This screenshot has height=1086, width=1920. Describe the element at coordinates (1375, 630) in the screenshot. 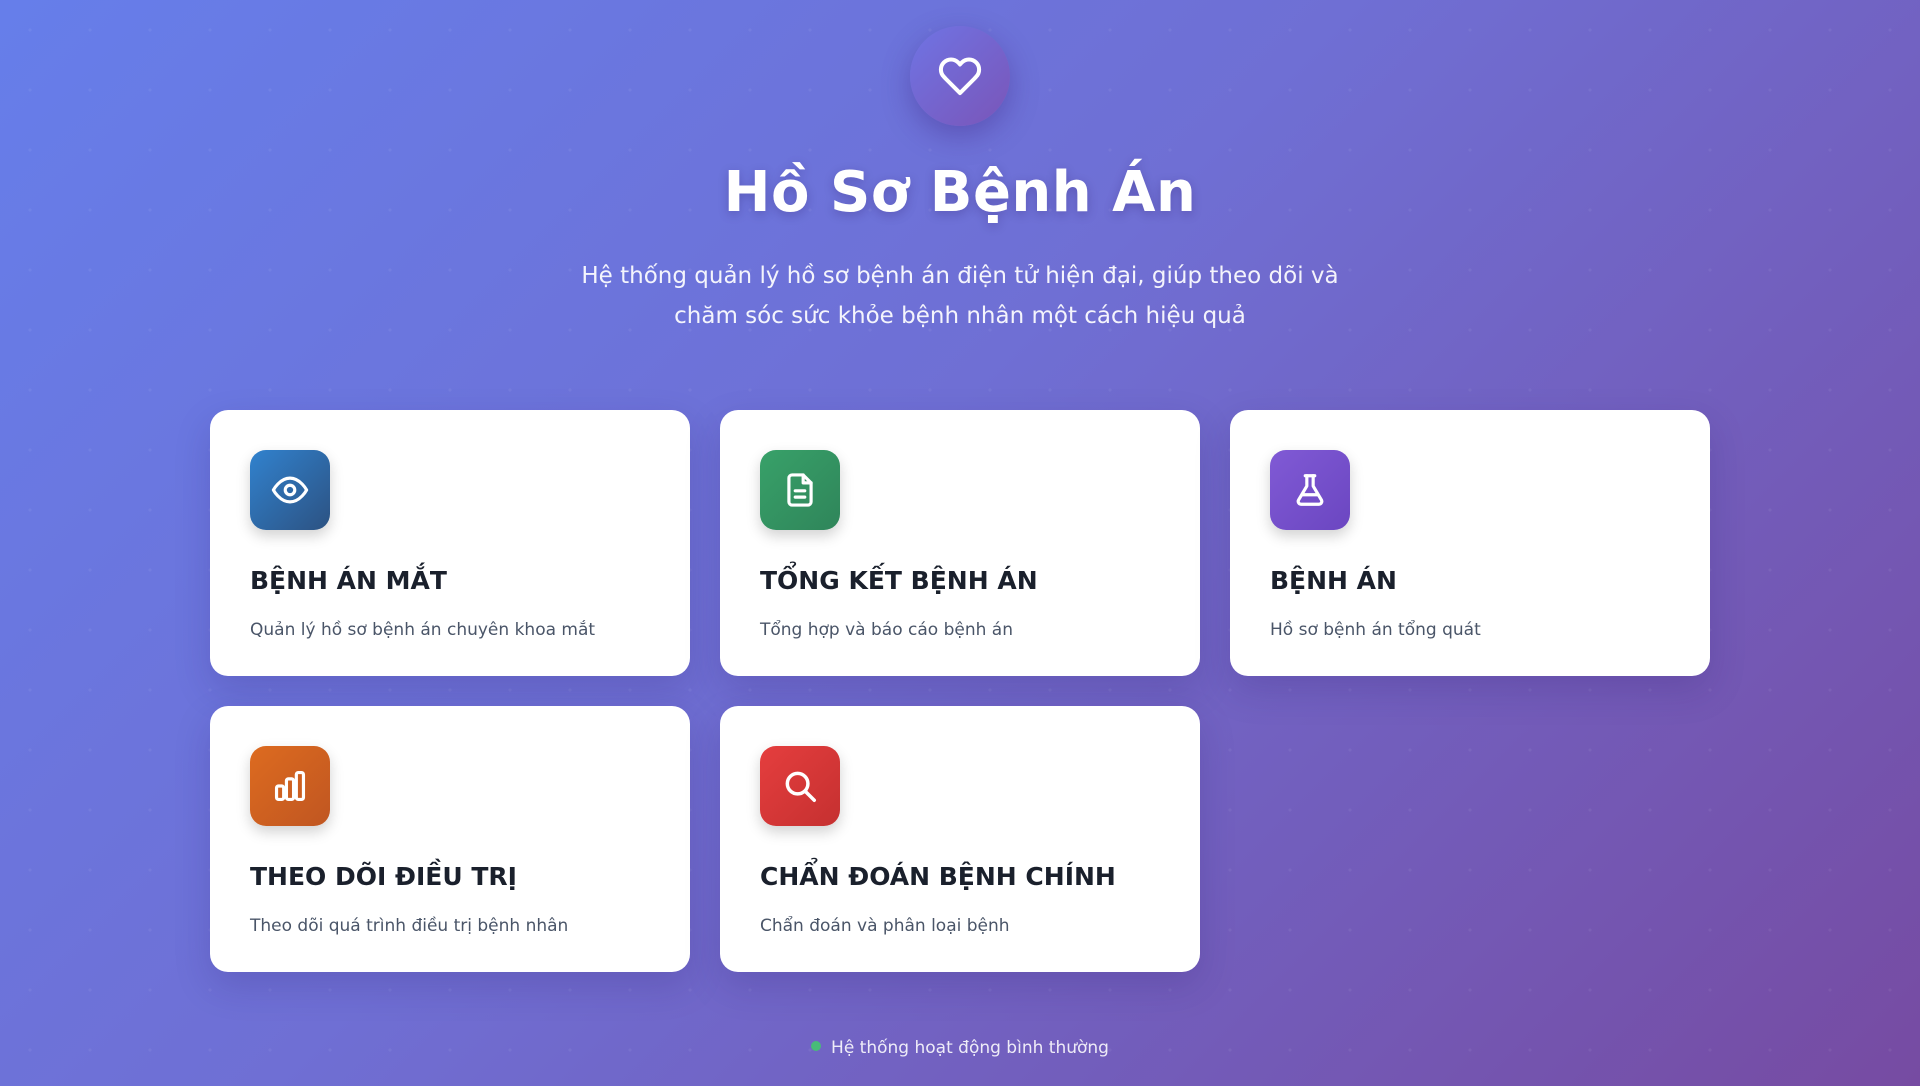

I see `card-description: Hồ sơ bệnh án tổng quát` at that location.